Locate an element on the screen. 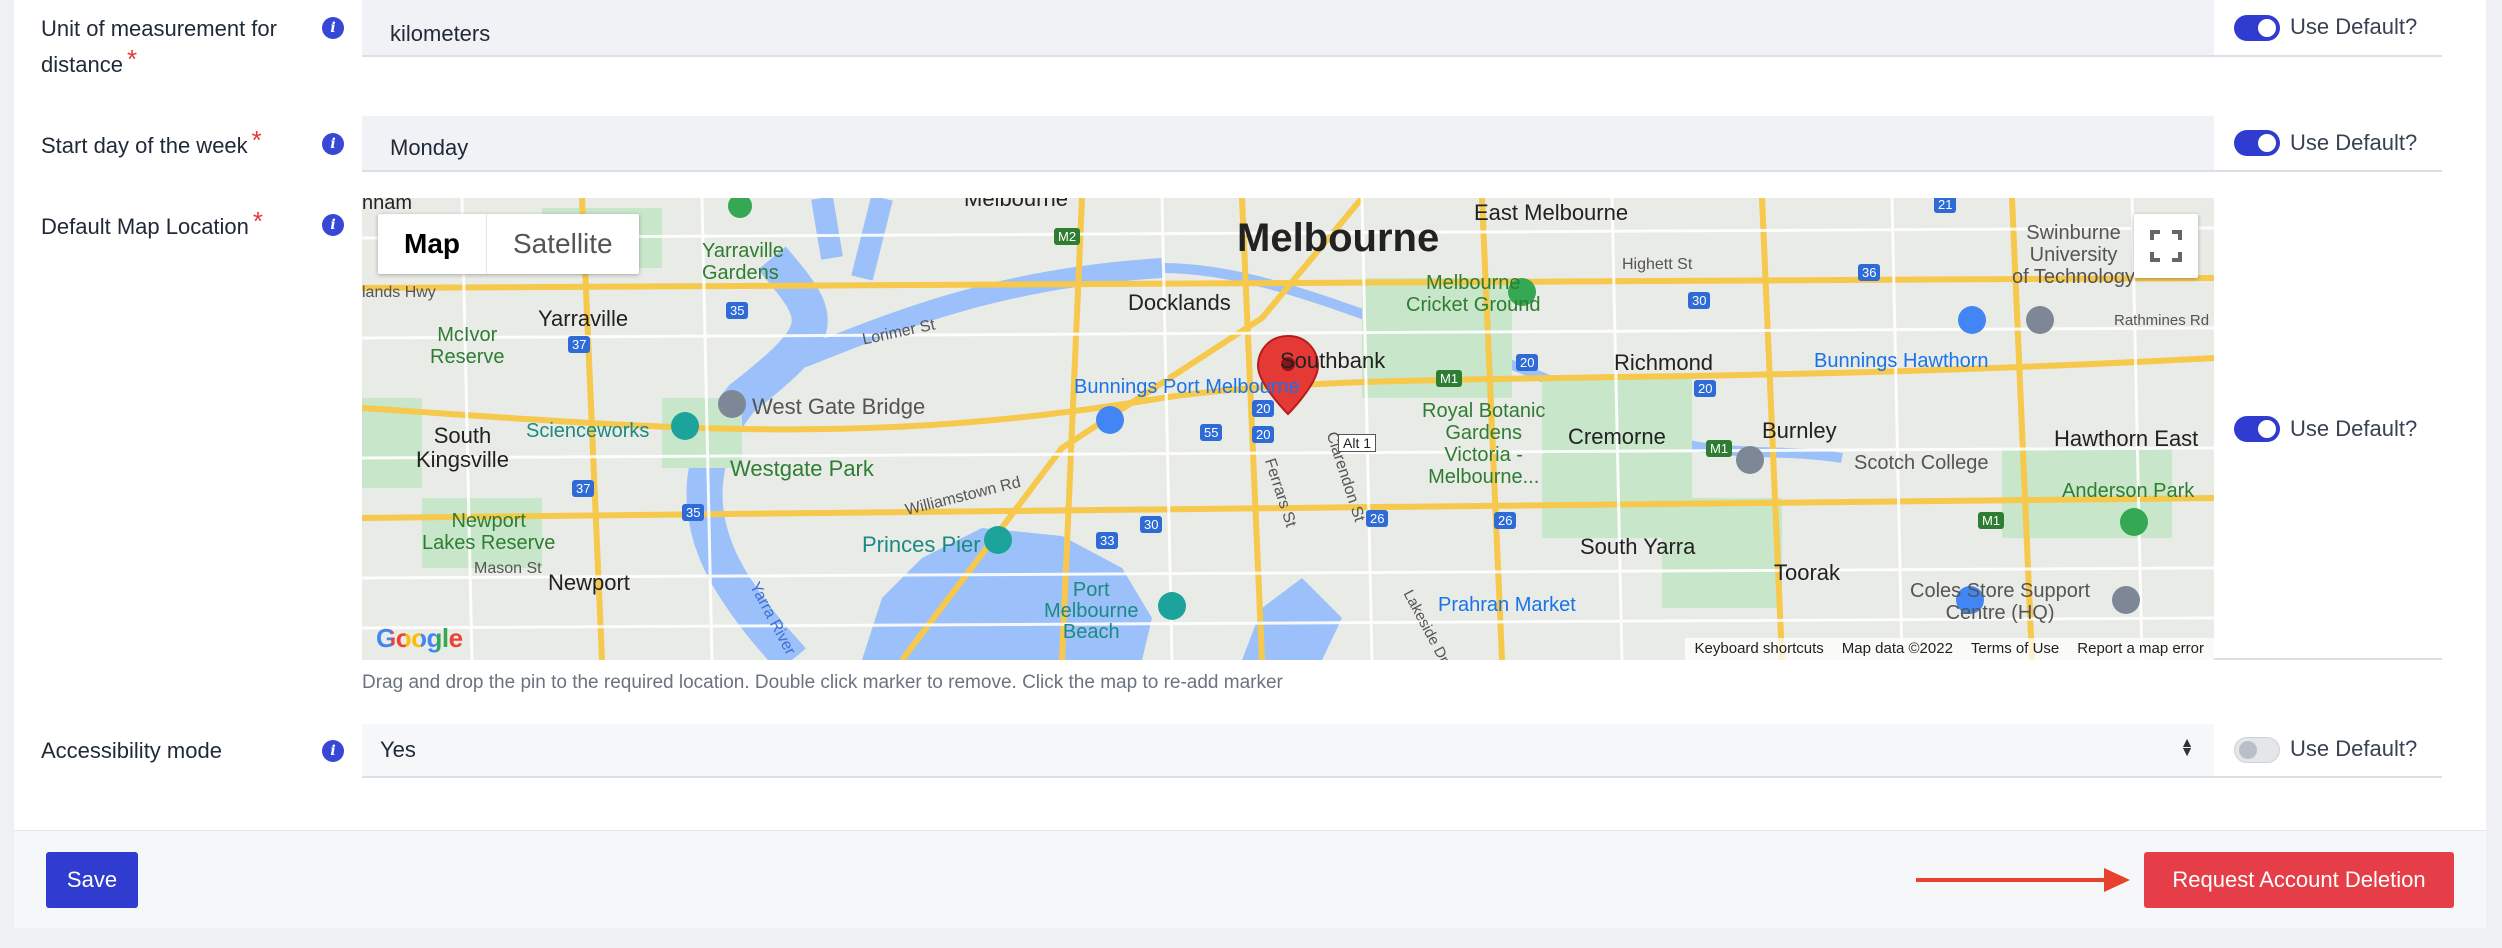  map-label: Bunnings Hawthorn is located at coordinates (1901, 361).